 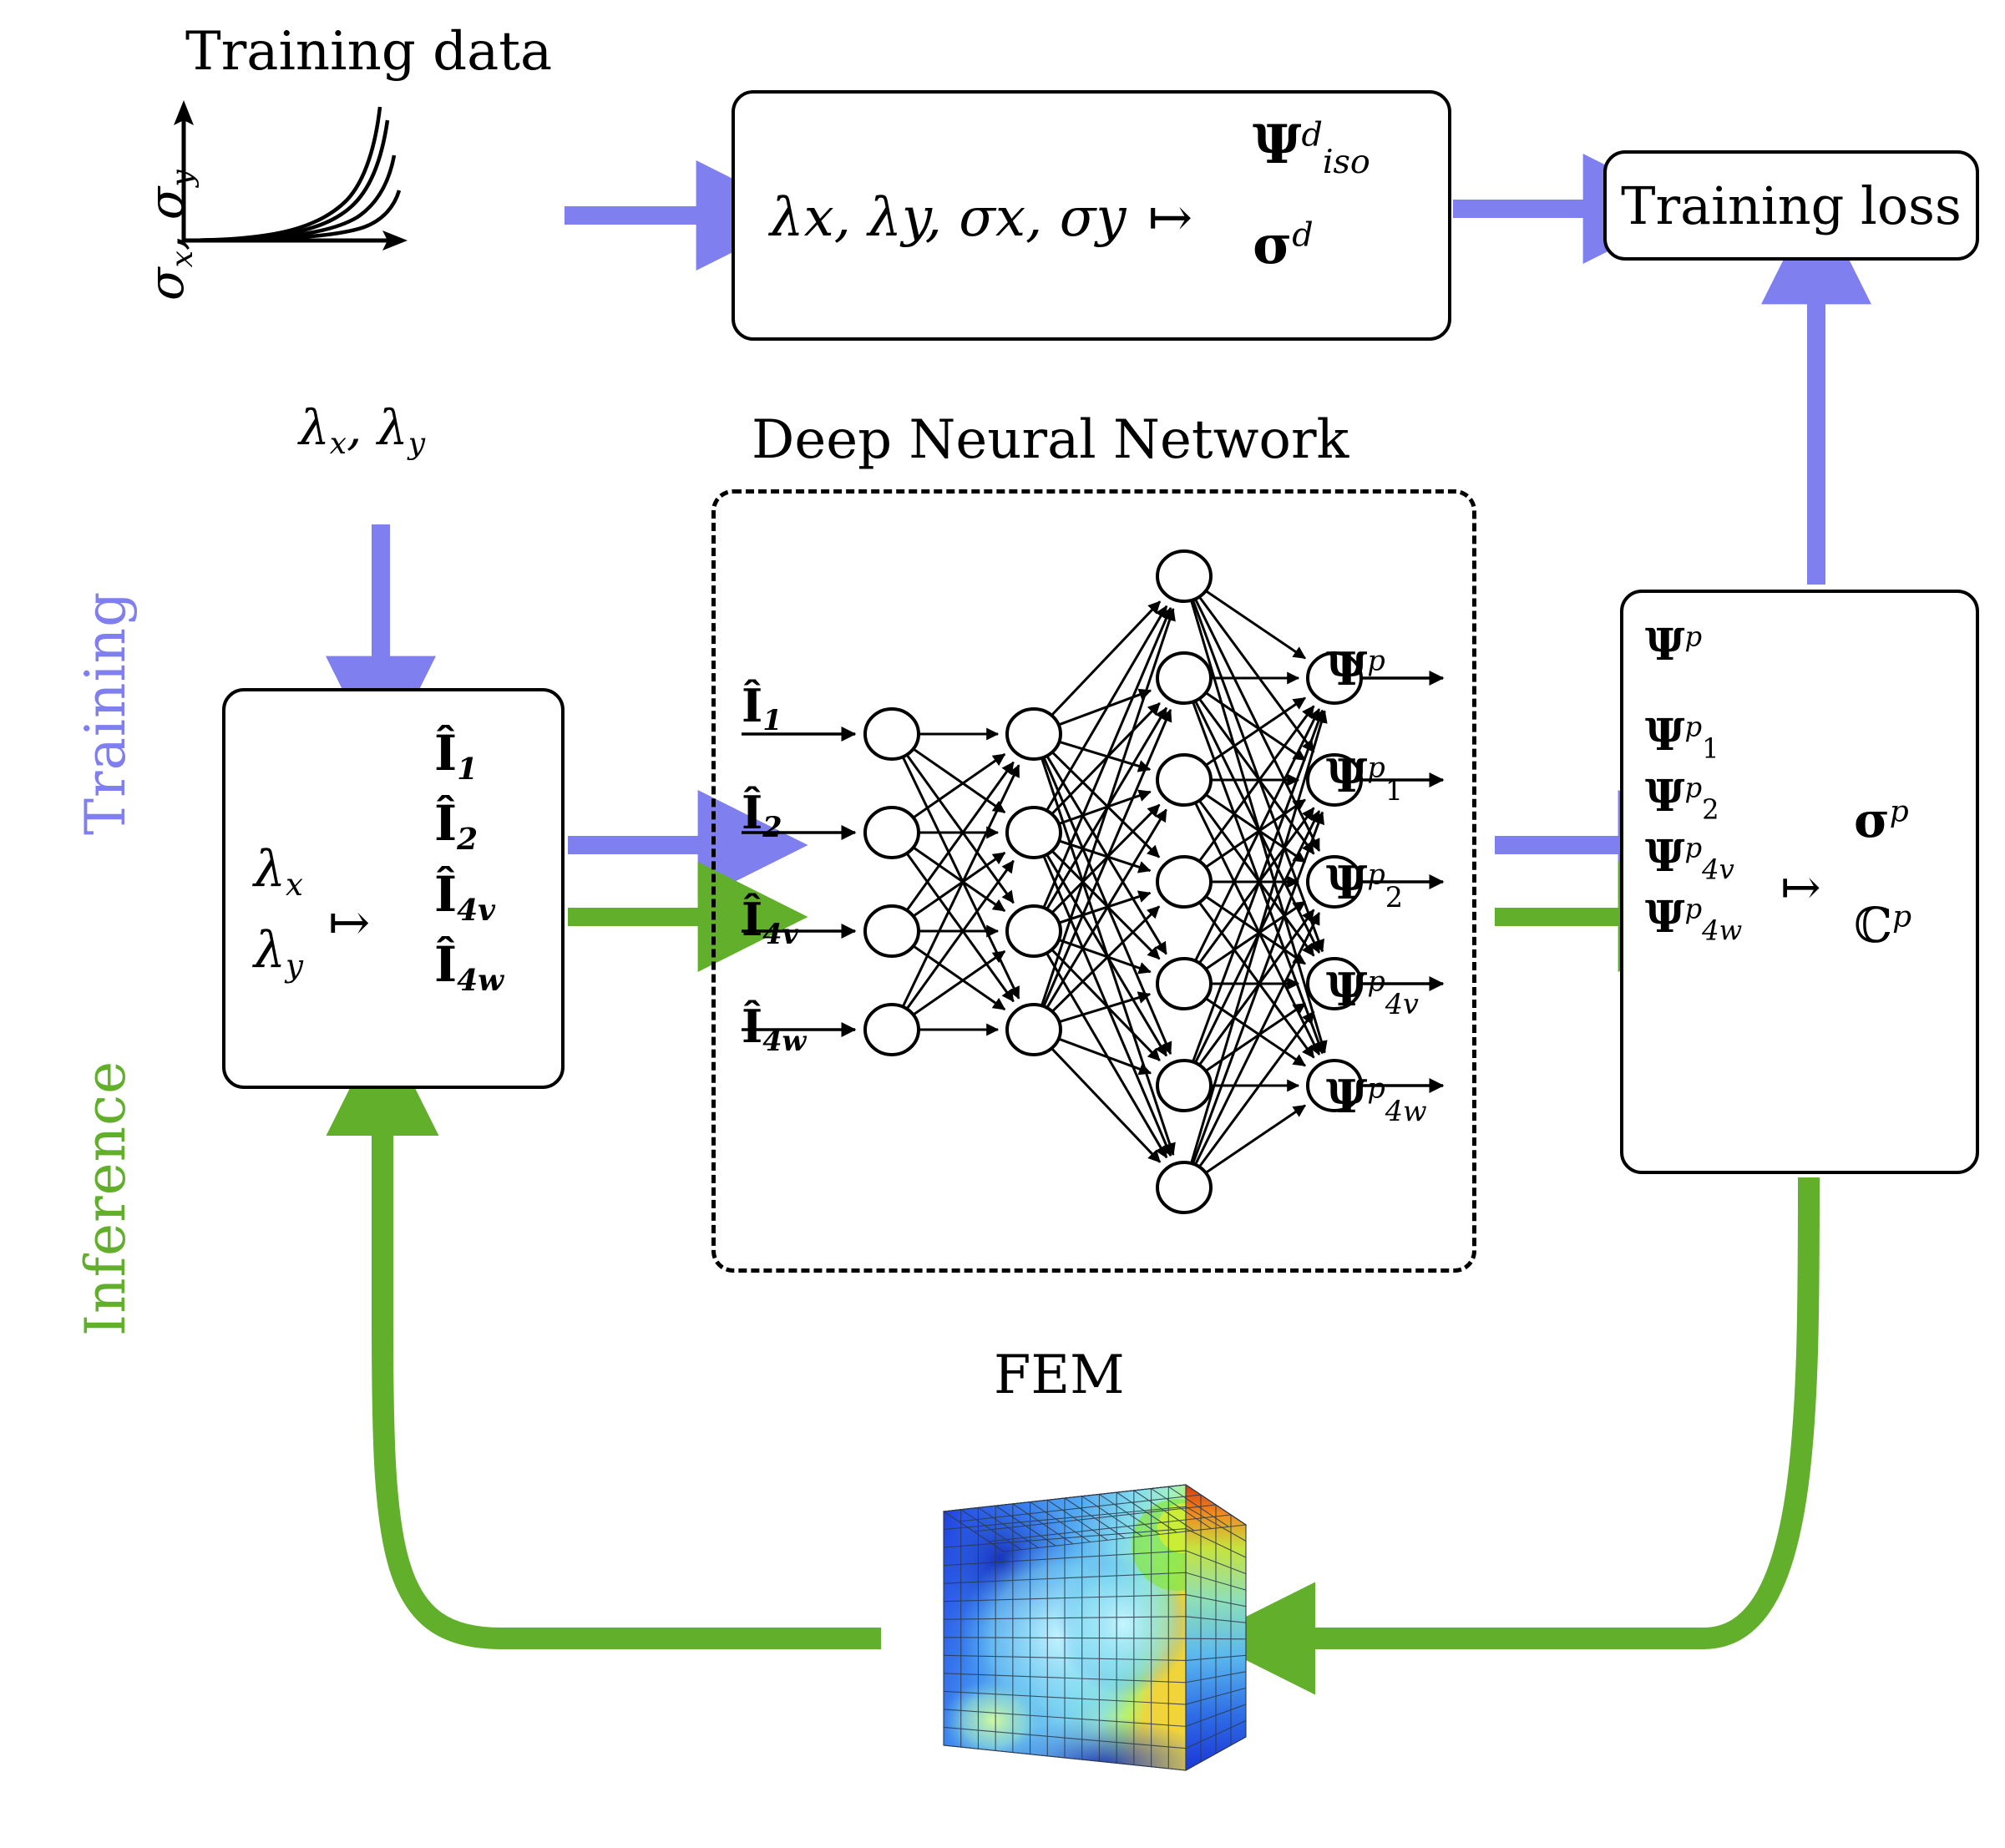 What do you see at coordinates (1881, 820) in the screenshot?
I see `stress-box-output-sigma: σp` at bounding box center [1881, 820].